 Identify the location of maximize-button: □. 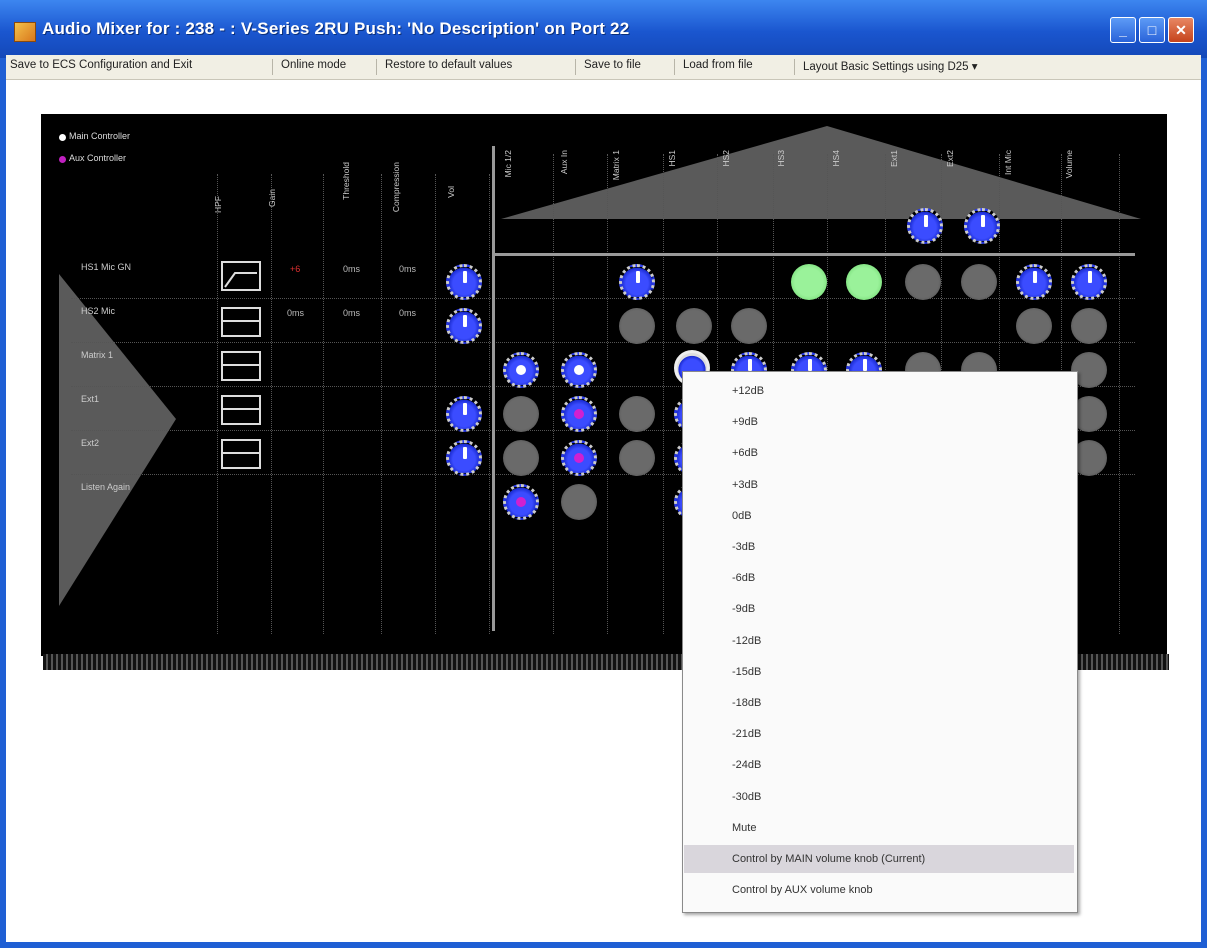
(1152, 30).